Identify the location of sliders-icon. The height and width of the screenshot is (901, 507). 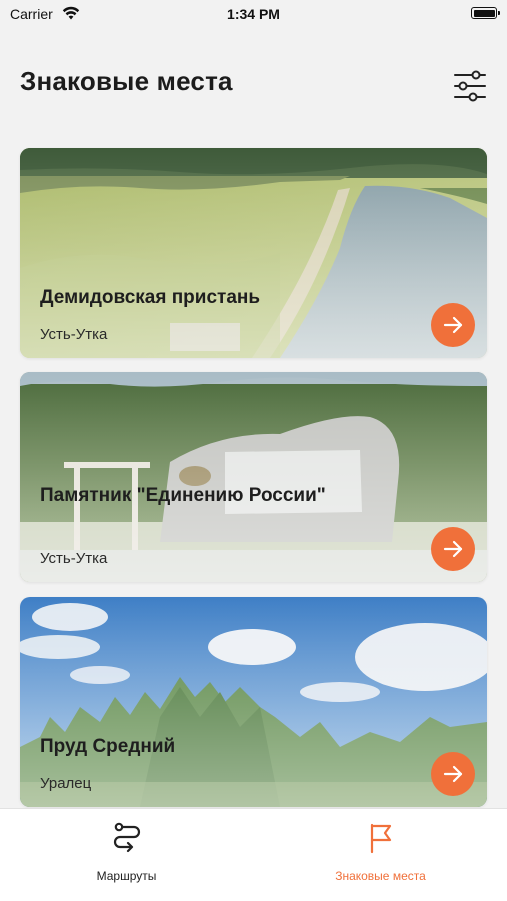
(470, 86).